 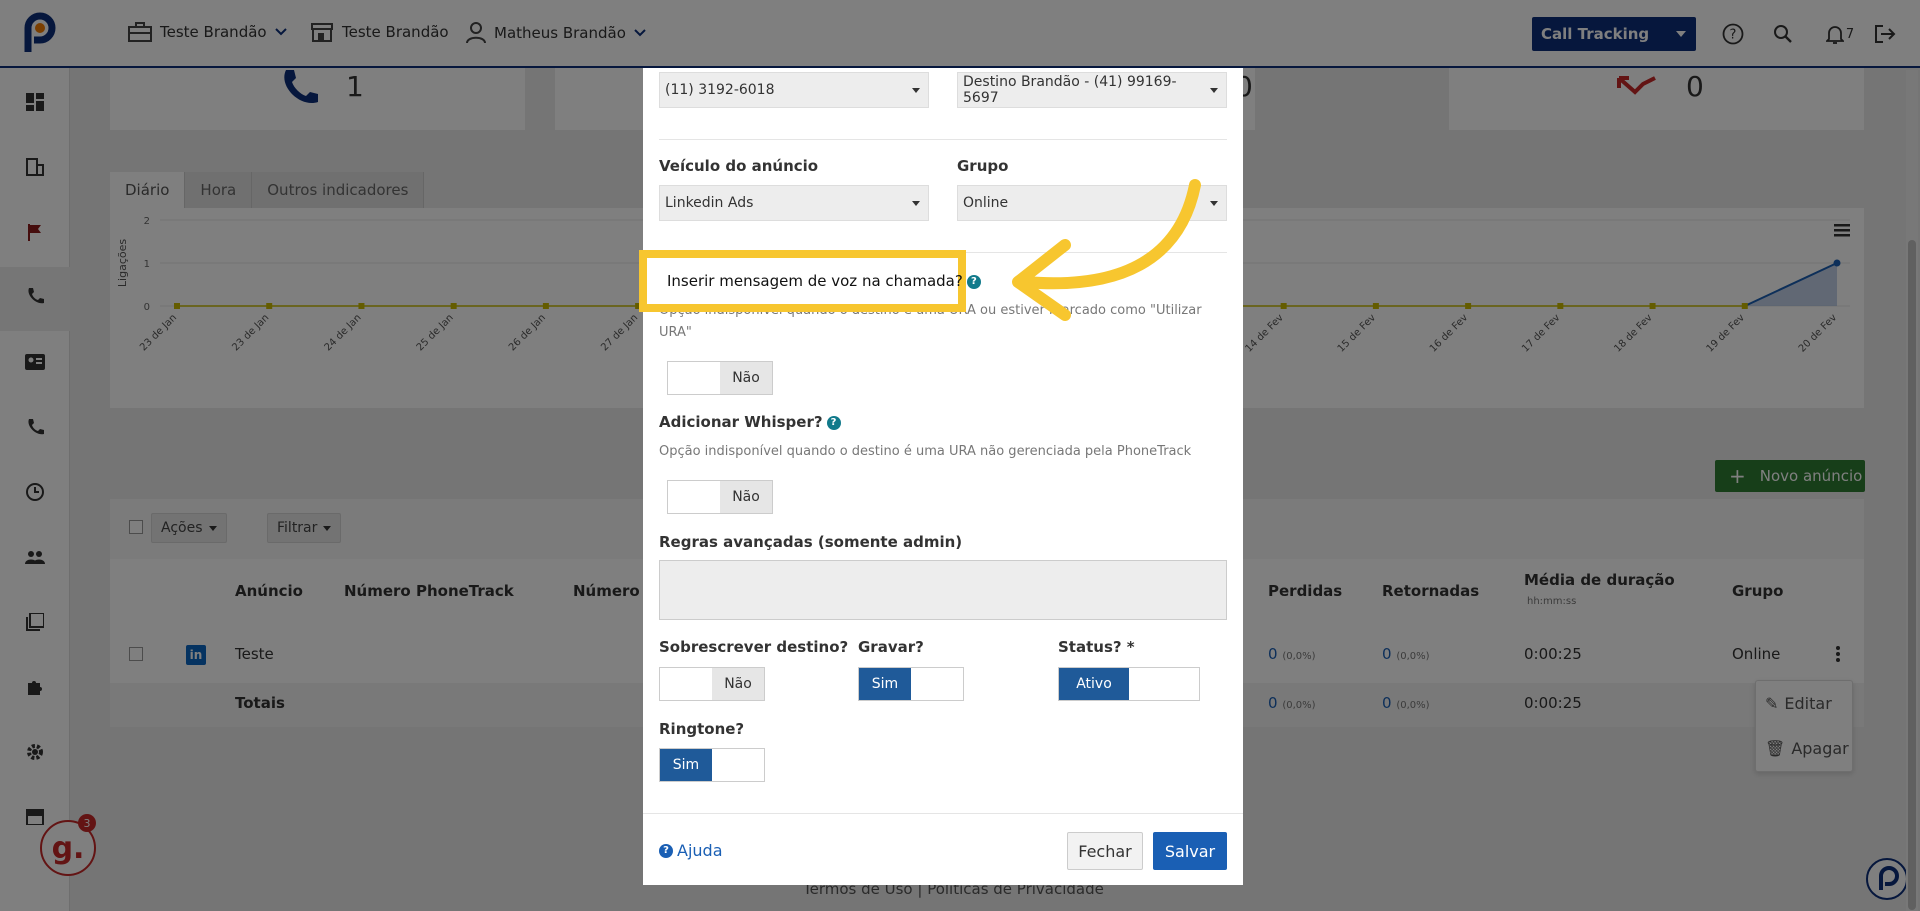 I want to click on save-button: Salvar, so click(x=1190, y=851).